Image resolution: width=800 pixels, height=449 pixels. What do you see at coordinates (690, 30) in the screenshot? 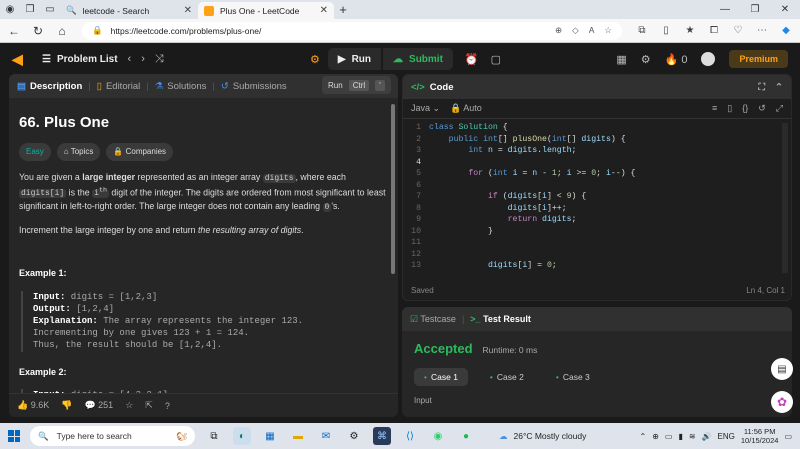
I see `favorites-icon: ★` at bounding box center [690, 30].